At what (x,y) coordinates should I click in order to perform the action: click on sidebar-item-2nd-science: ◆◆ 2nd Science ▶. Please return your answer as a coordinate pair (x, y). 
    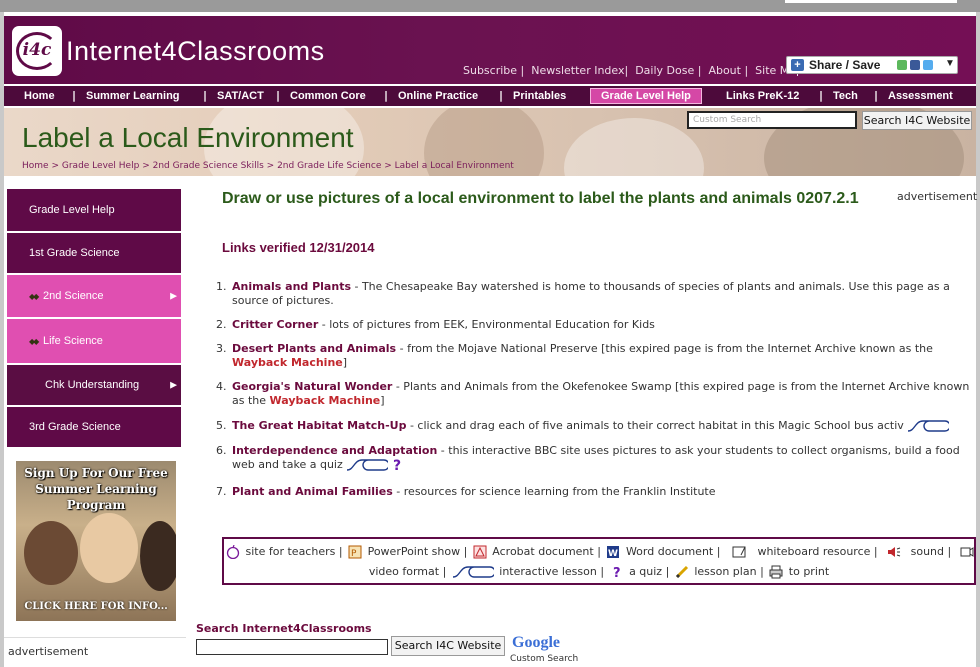
    Looking at the image, I should click on (94, 296).